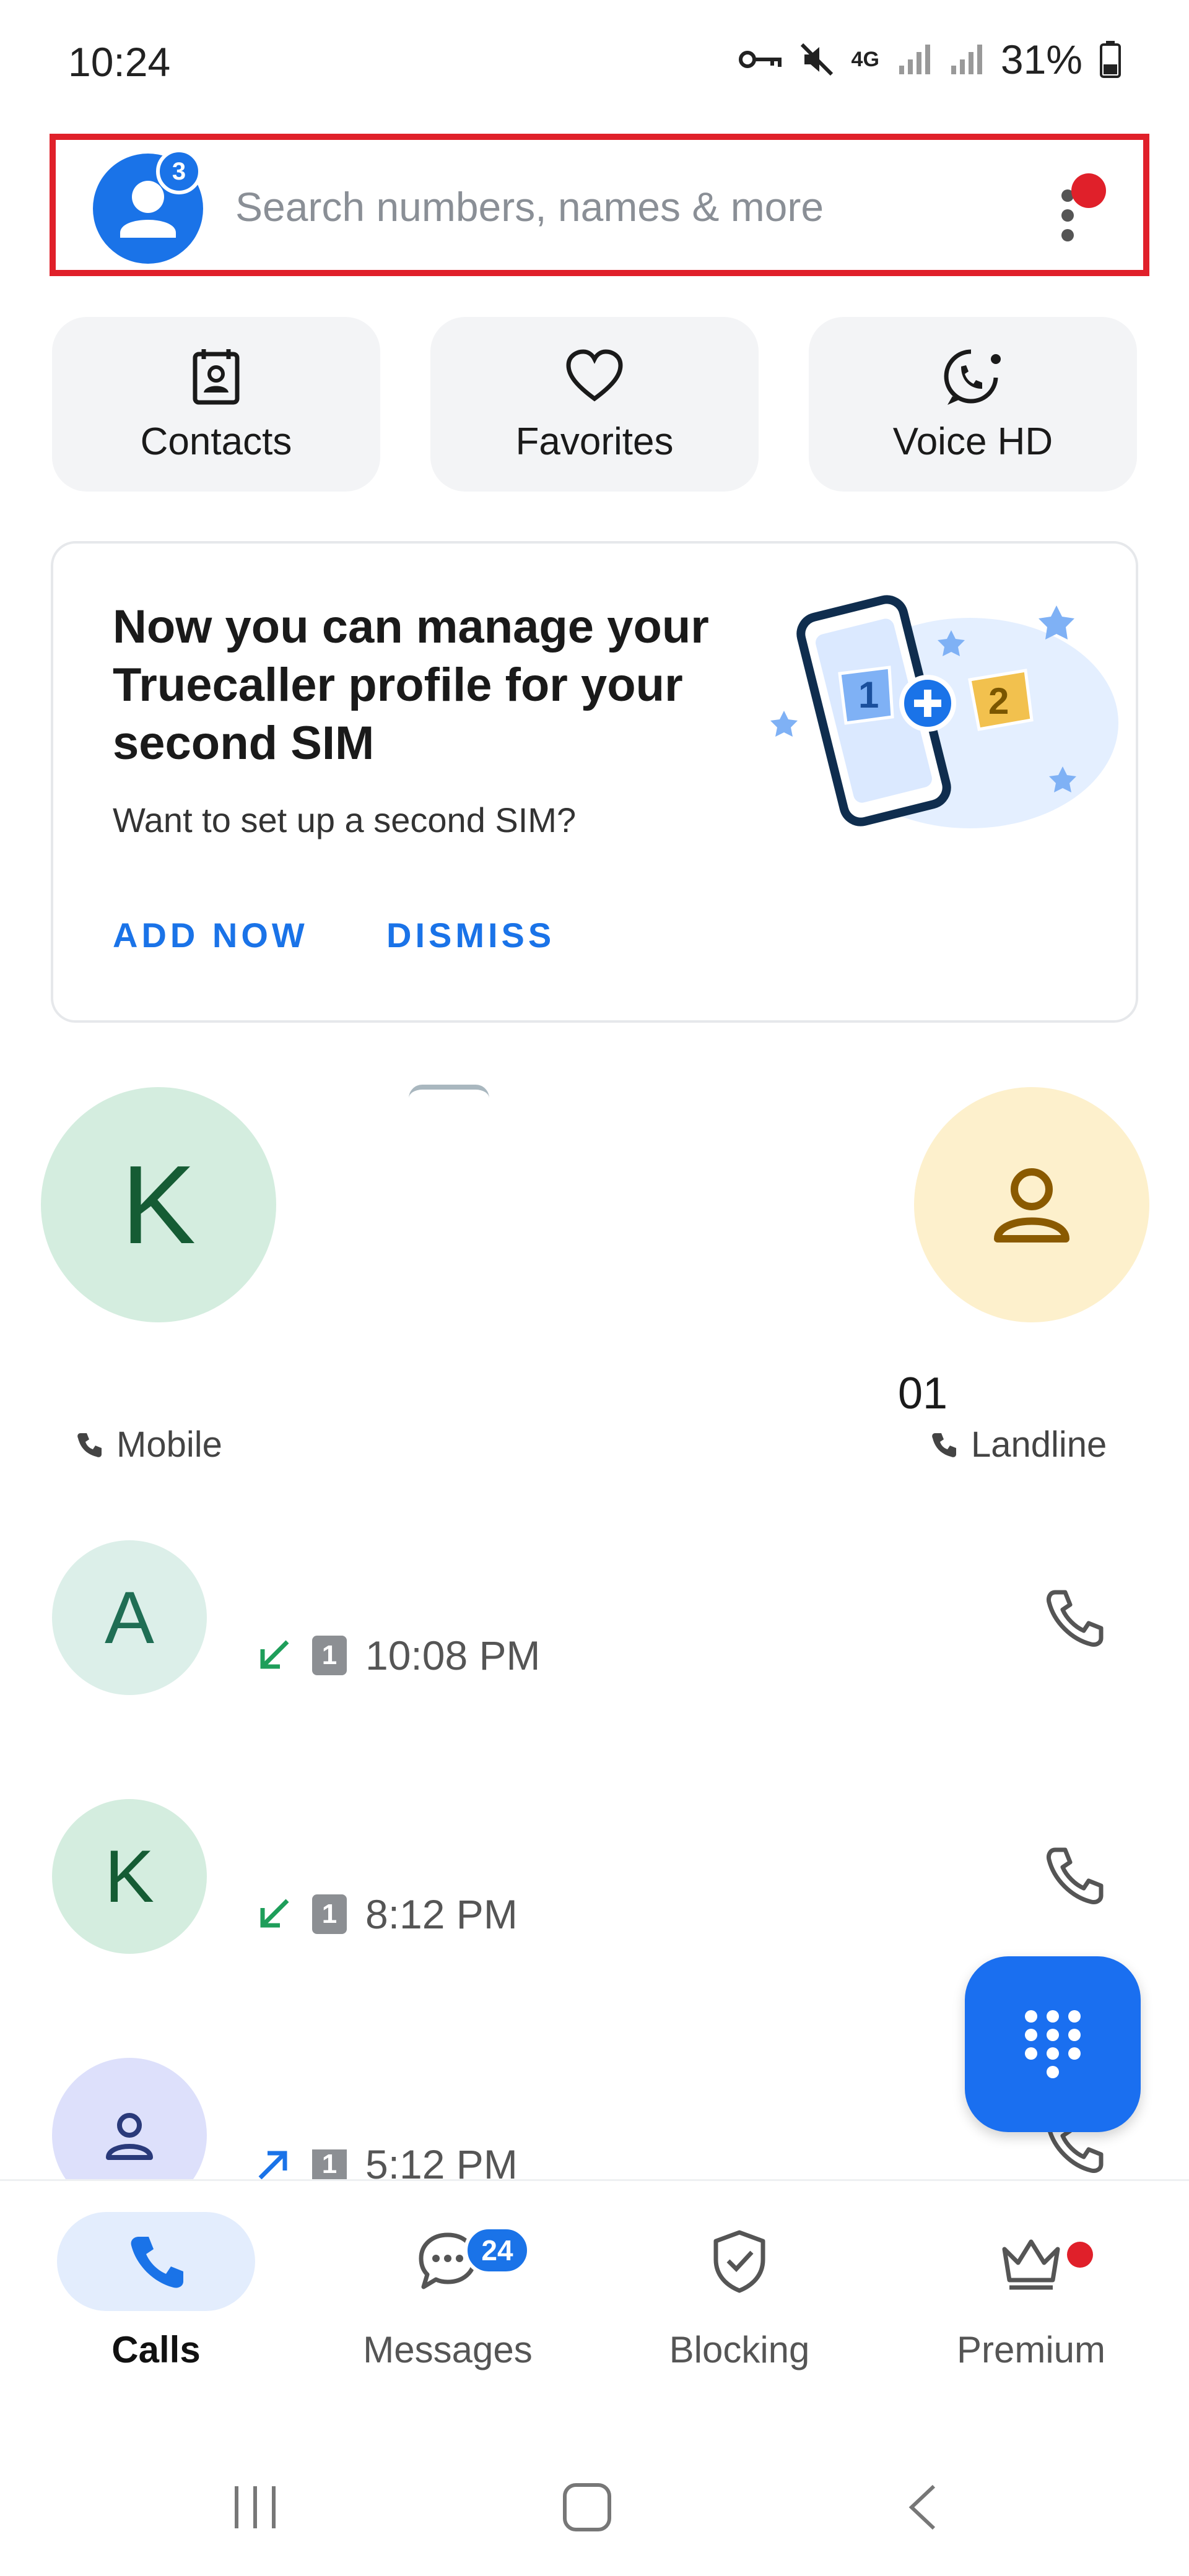  I want to click on svg-text: 1, so click(868, 695).